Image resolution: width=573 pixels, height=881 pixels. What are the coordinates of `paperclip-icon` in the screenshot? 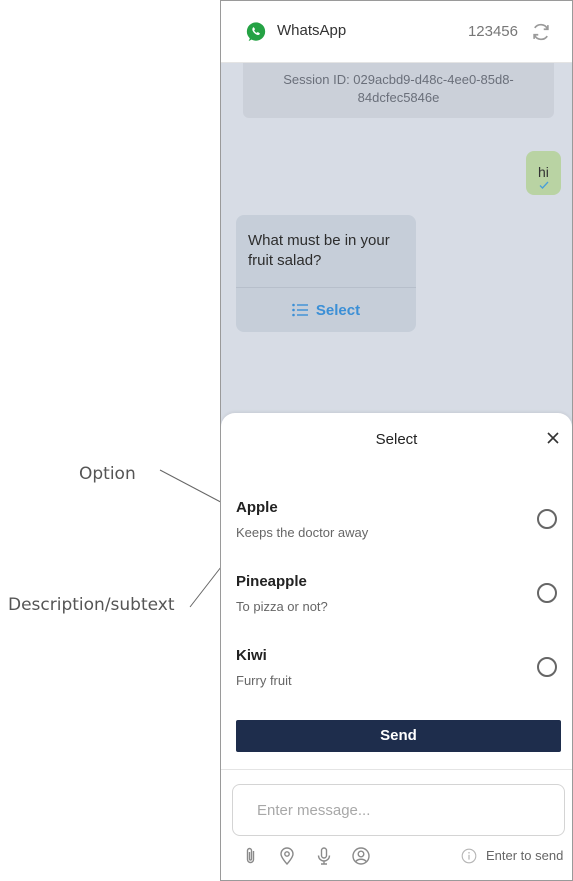 It's located at (251, 856).